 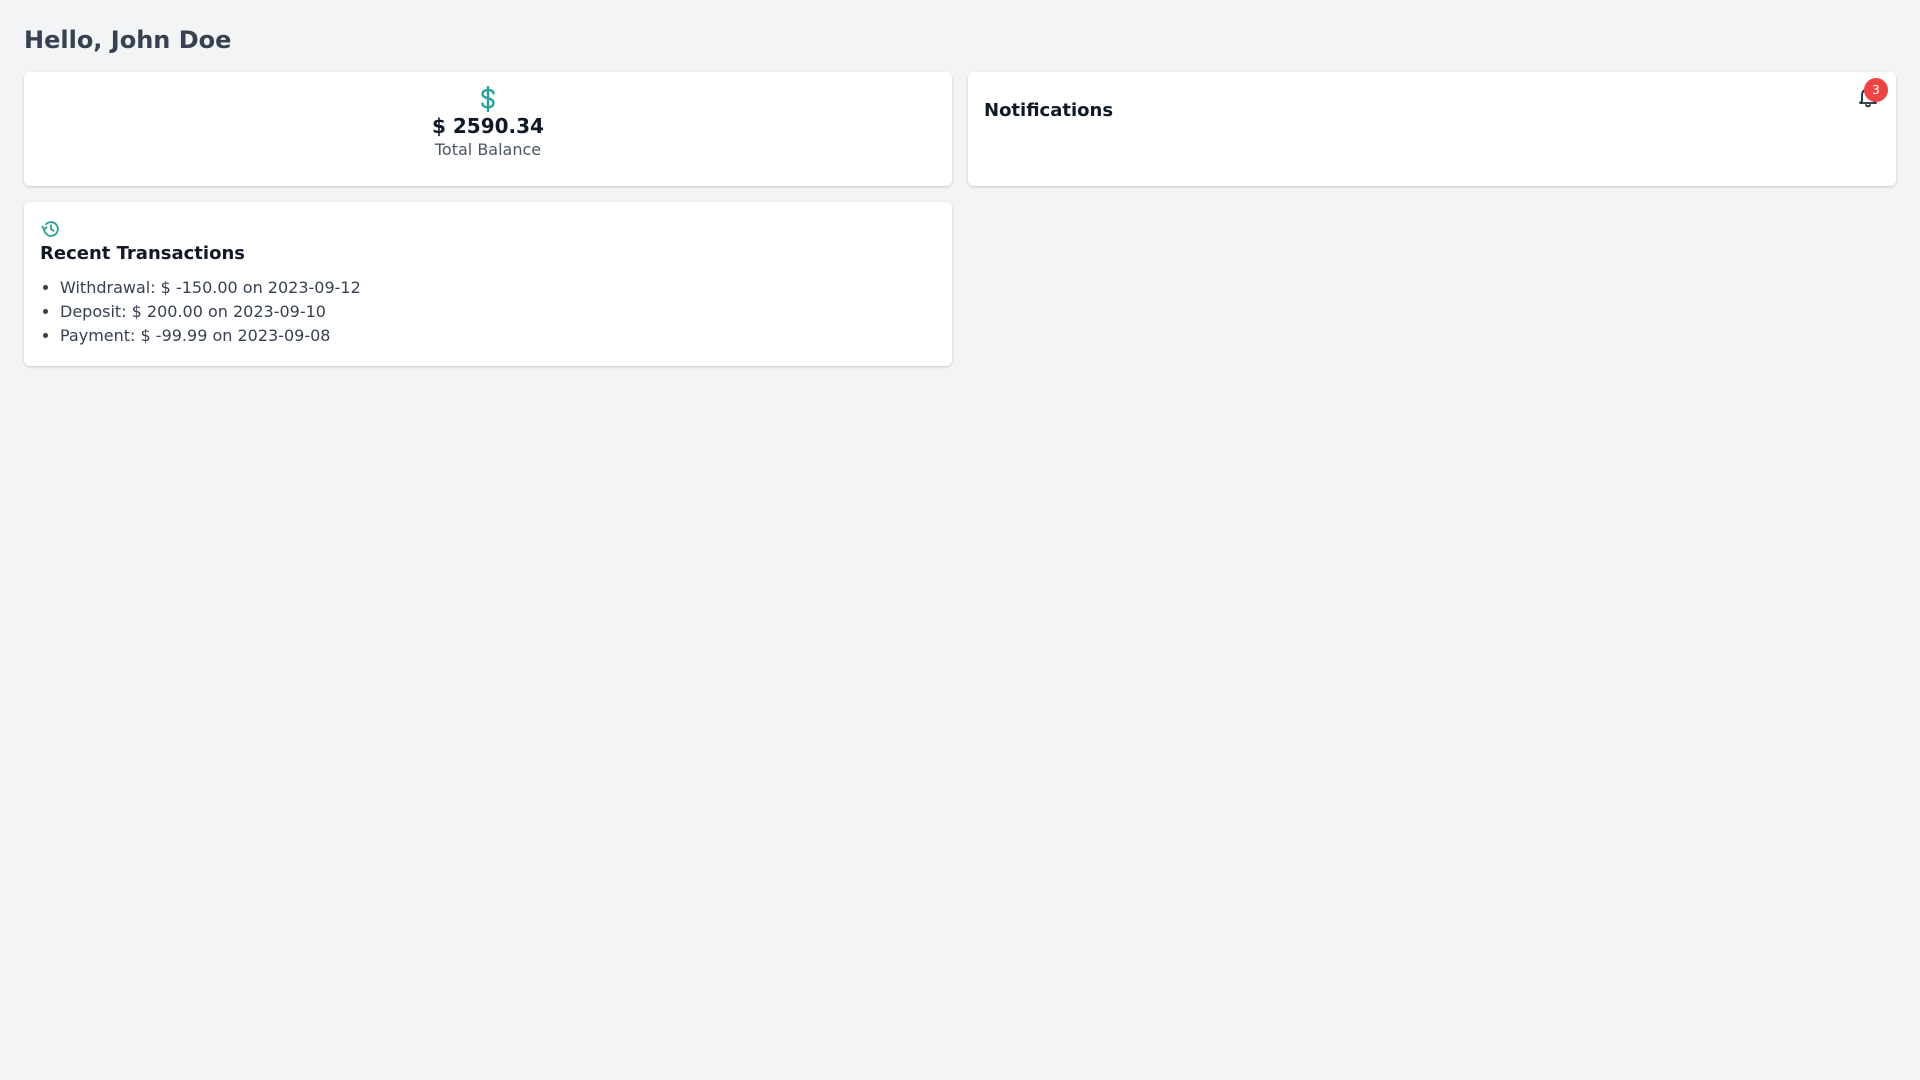 I want to click on dollar-icon, so click(x=488, y=99).